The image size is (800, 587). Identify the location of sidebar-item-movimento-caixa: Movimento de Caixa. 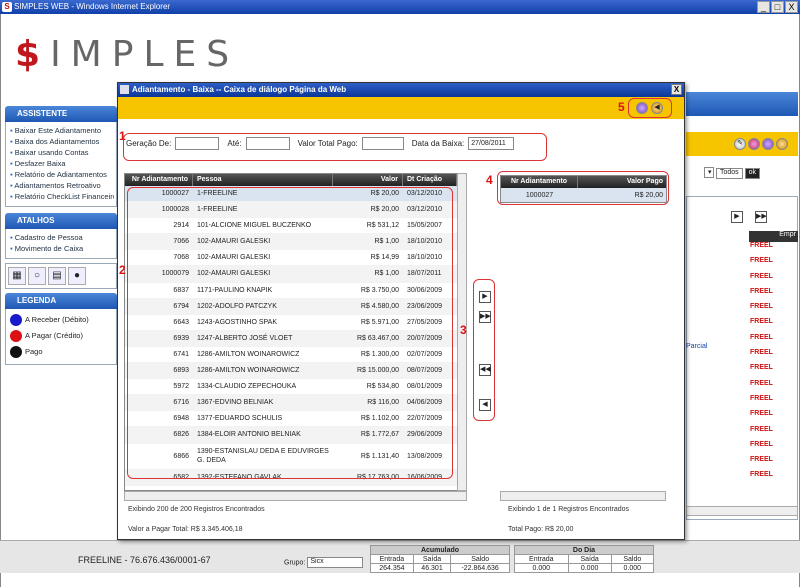
(62, 248).